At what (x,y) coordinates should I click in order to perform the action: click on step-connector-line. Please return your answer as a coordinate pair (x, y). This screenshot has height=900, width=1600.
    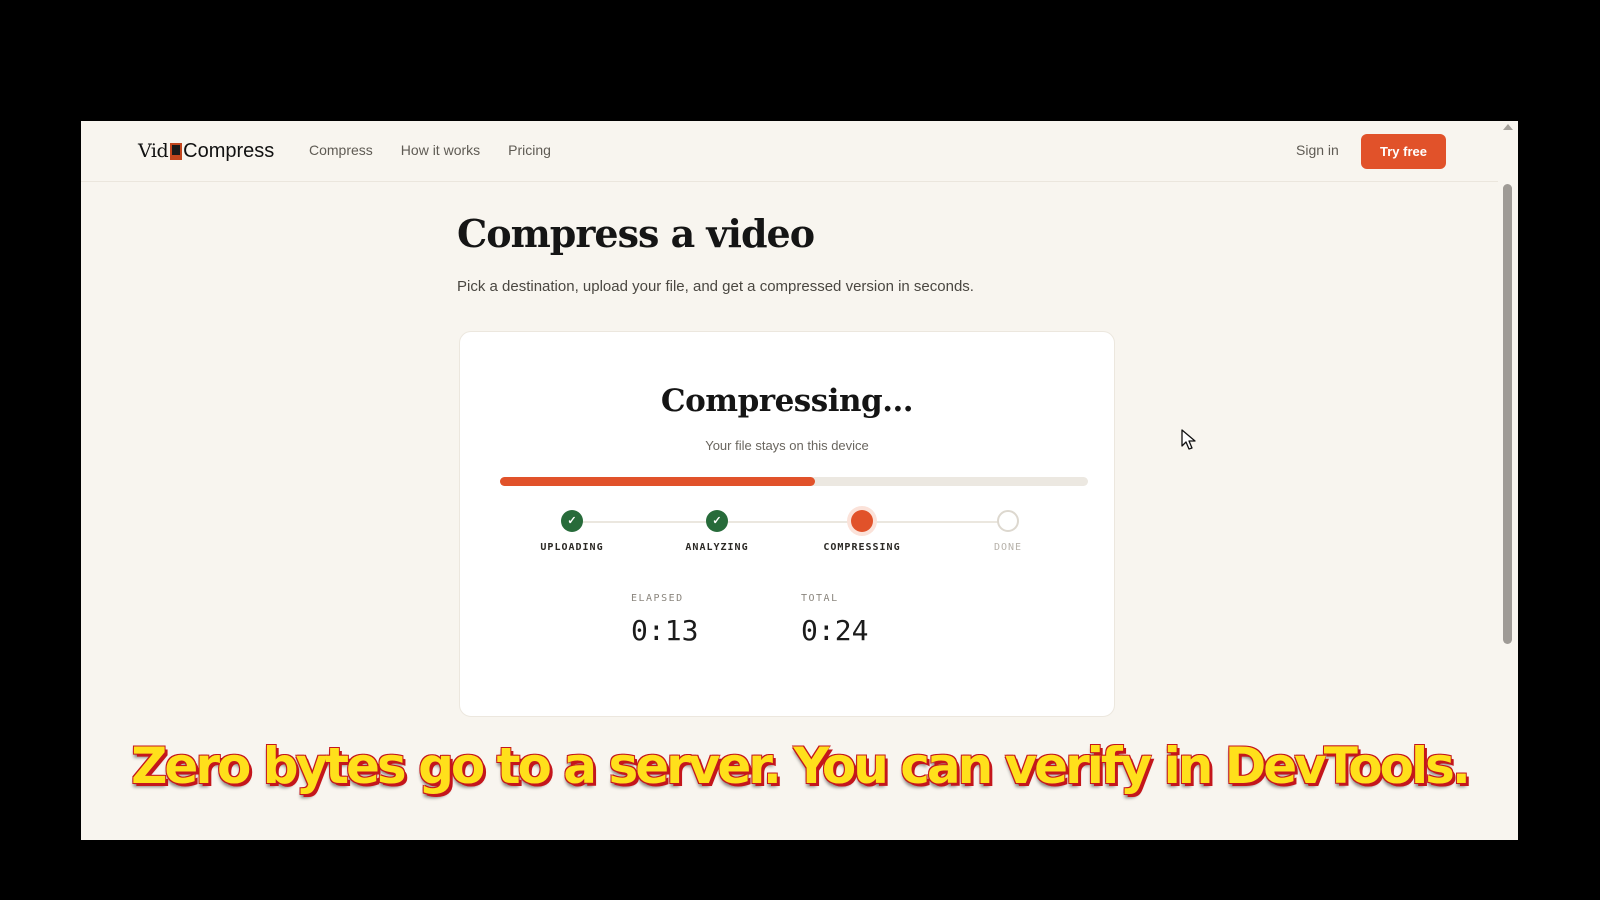
    Looking at the image, I should click on (790, 522).